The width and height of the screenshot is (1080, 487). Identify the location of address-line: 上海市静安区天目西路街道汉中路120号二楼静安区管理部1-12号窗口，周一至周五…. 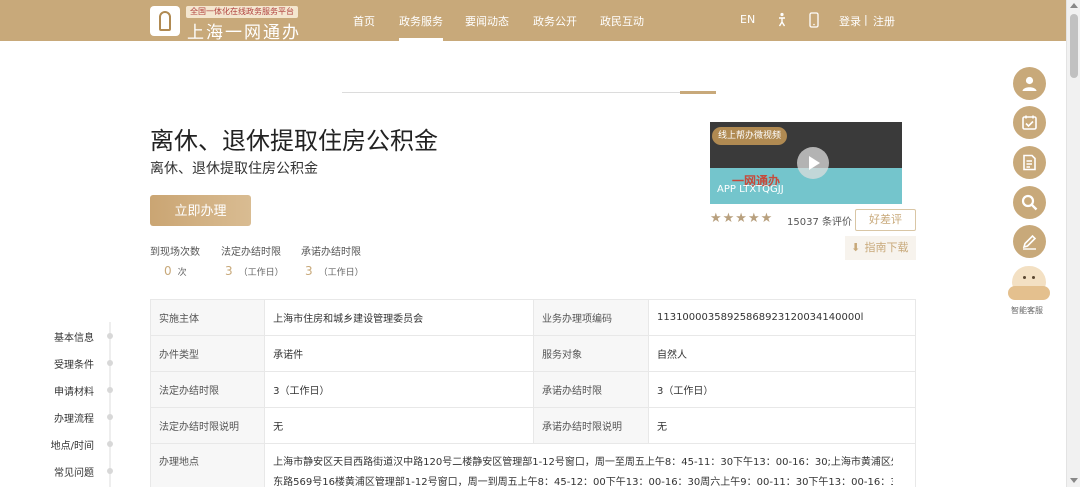
(583, 462).